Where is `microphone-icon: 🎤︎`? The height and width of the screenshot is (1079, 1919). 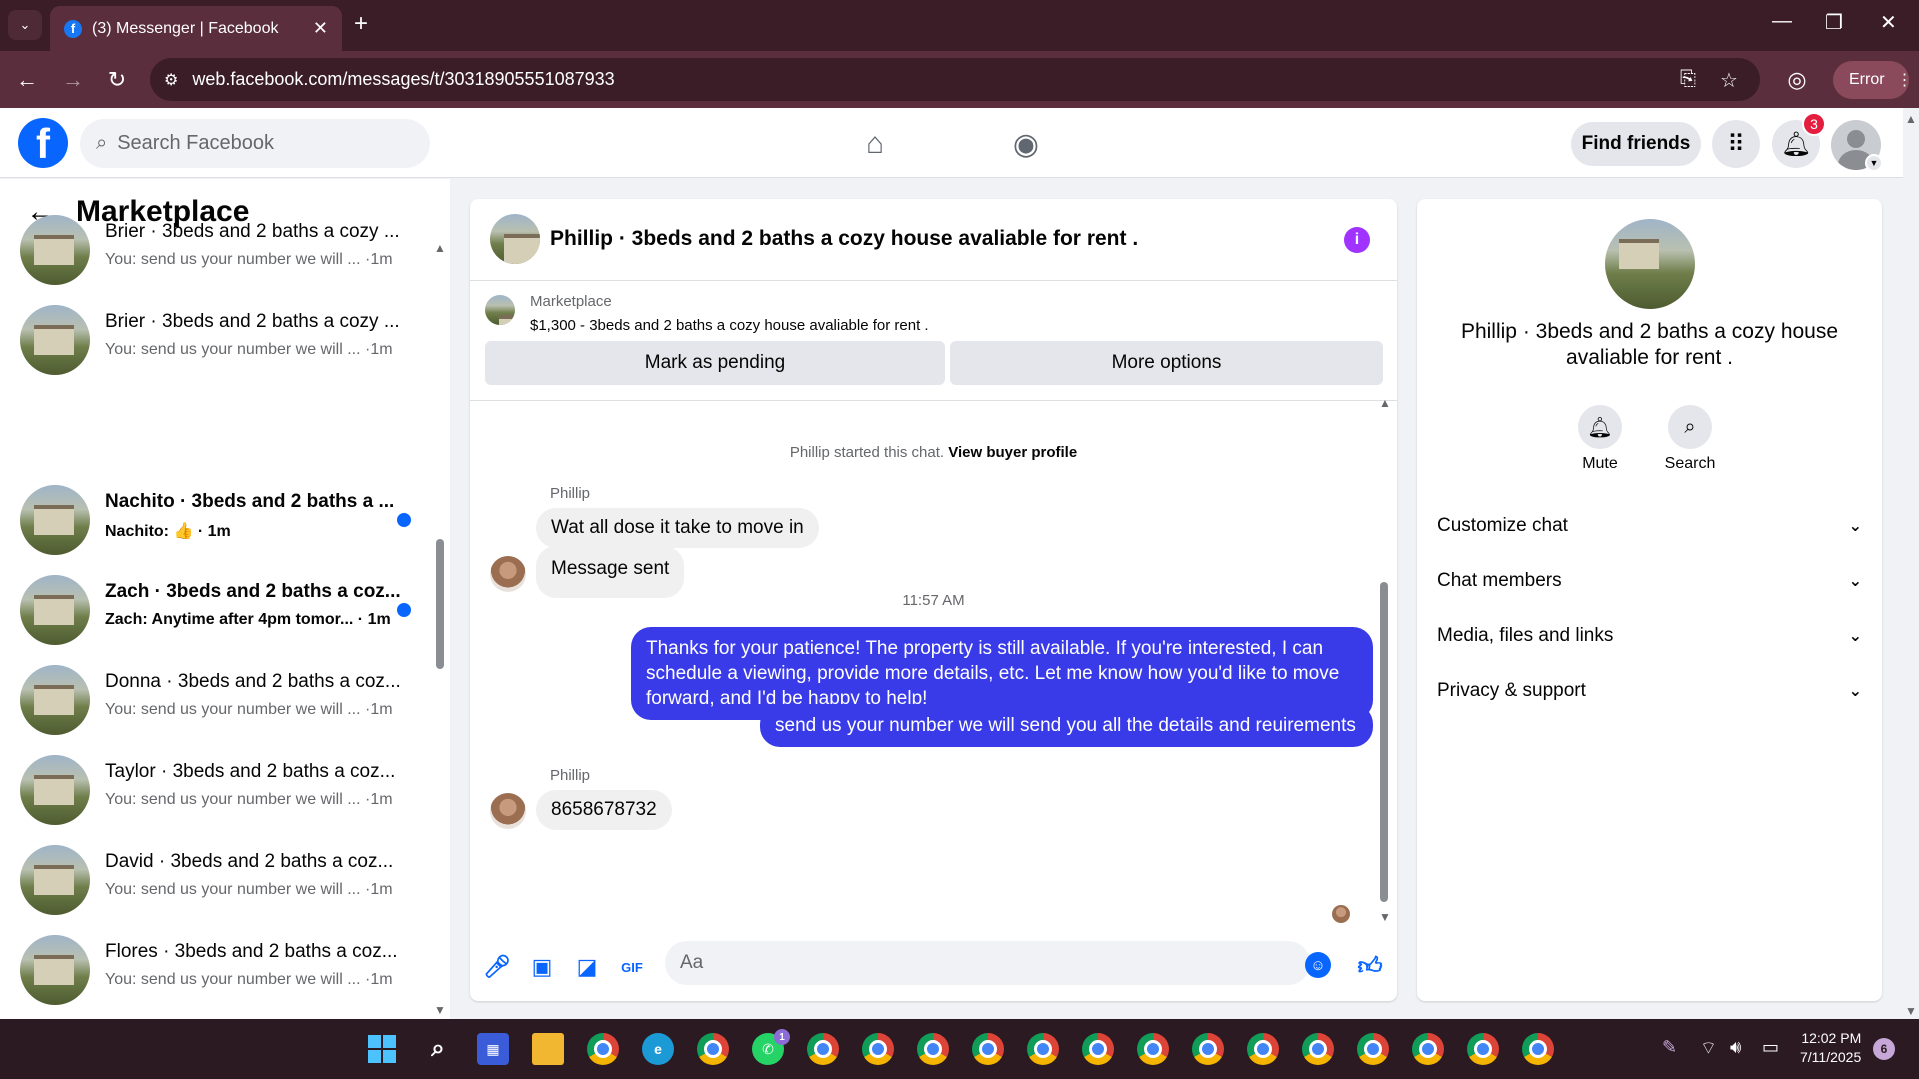 microphone-icon: 🎤︎ is located at coordinates (497, 967).